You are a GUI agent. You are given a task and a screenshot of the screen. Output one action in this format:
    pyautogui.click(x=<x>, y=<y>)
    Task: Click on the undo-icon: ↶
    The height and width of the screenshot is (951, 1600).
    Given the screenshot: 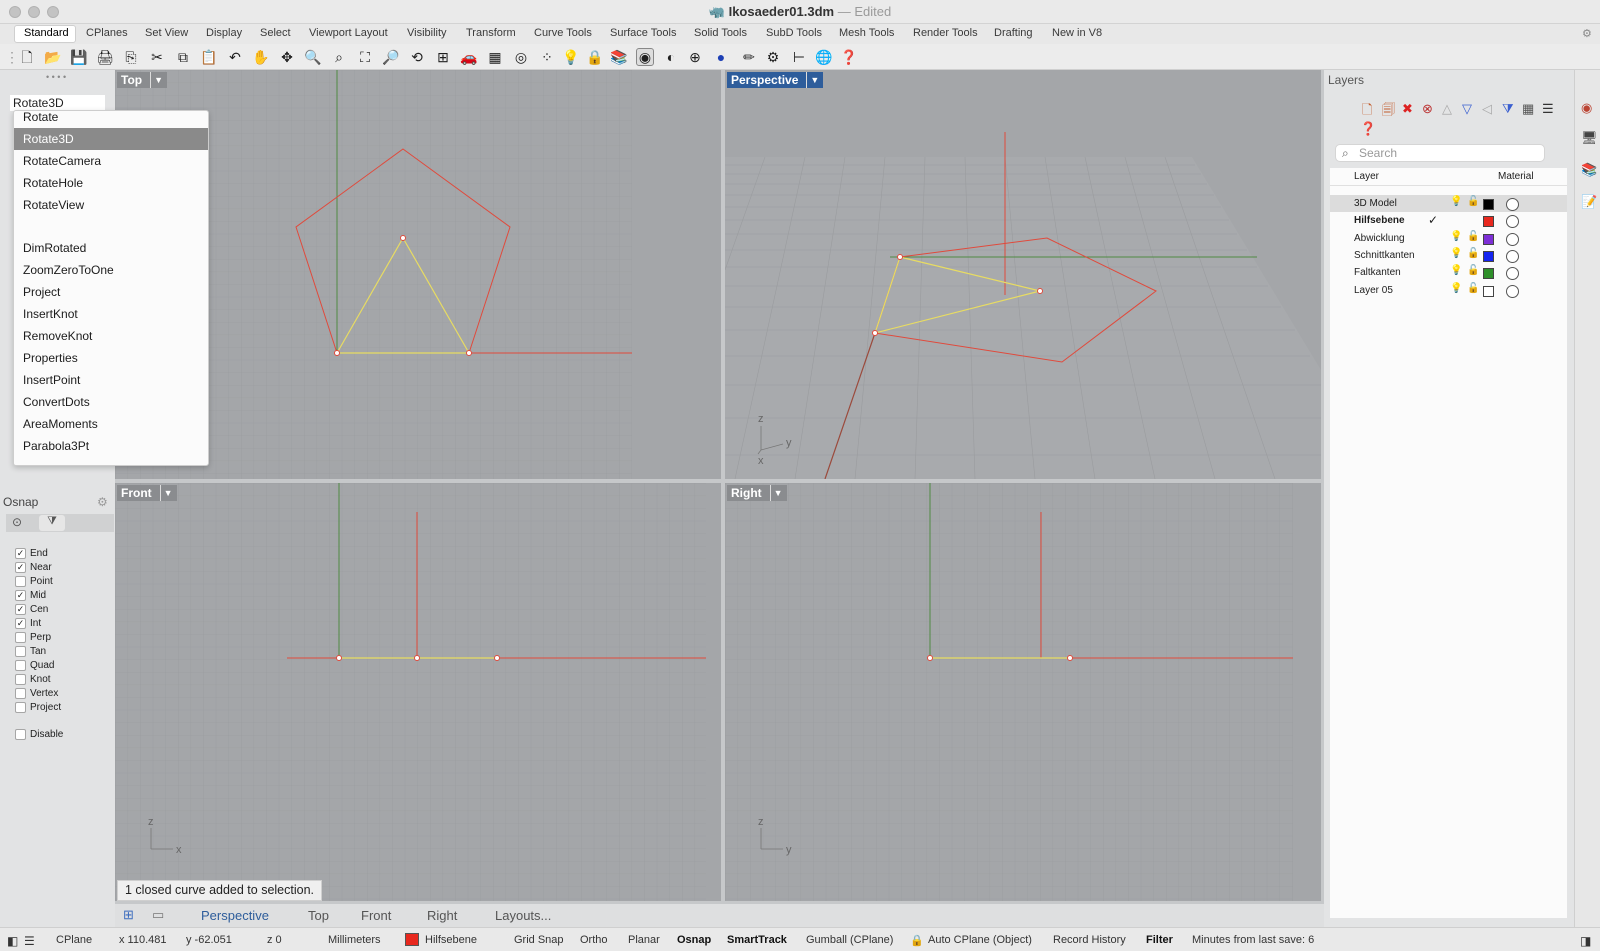 What is the action you would take?
    pyautogui.click(x=235, y=57)
    